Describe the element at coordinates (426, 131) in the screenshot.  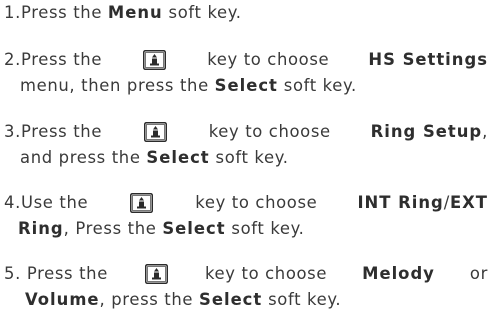
I see `ring-setup-label: Ring Setup` at that location.